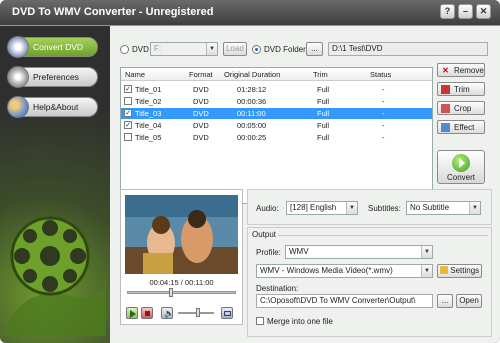 This screenshot has width=500, height=343. What do you see at coordinates (184, 49) in the screenshot?
I see `drive-select: F: ▼` at bounding box center [184, 49].